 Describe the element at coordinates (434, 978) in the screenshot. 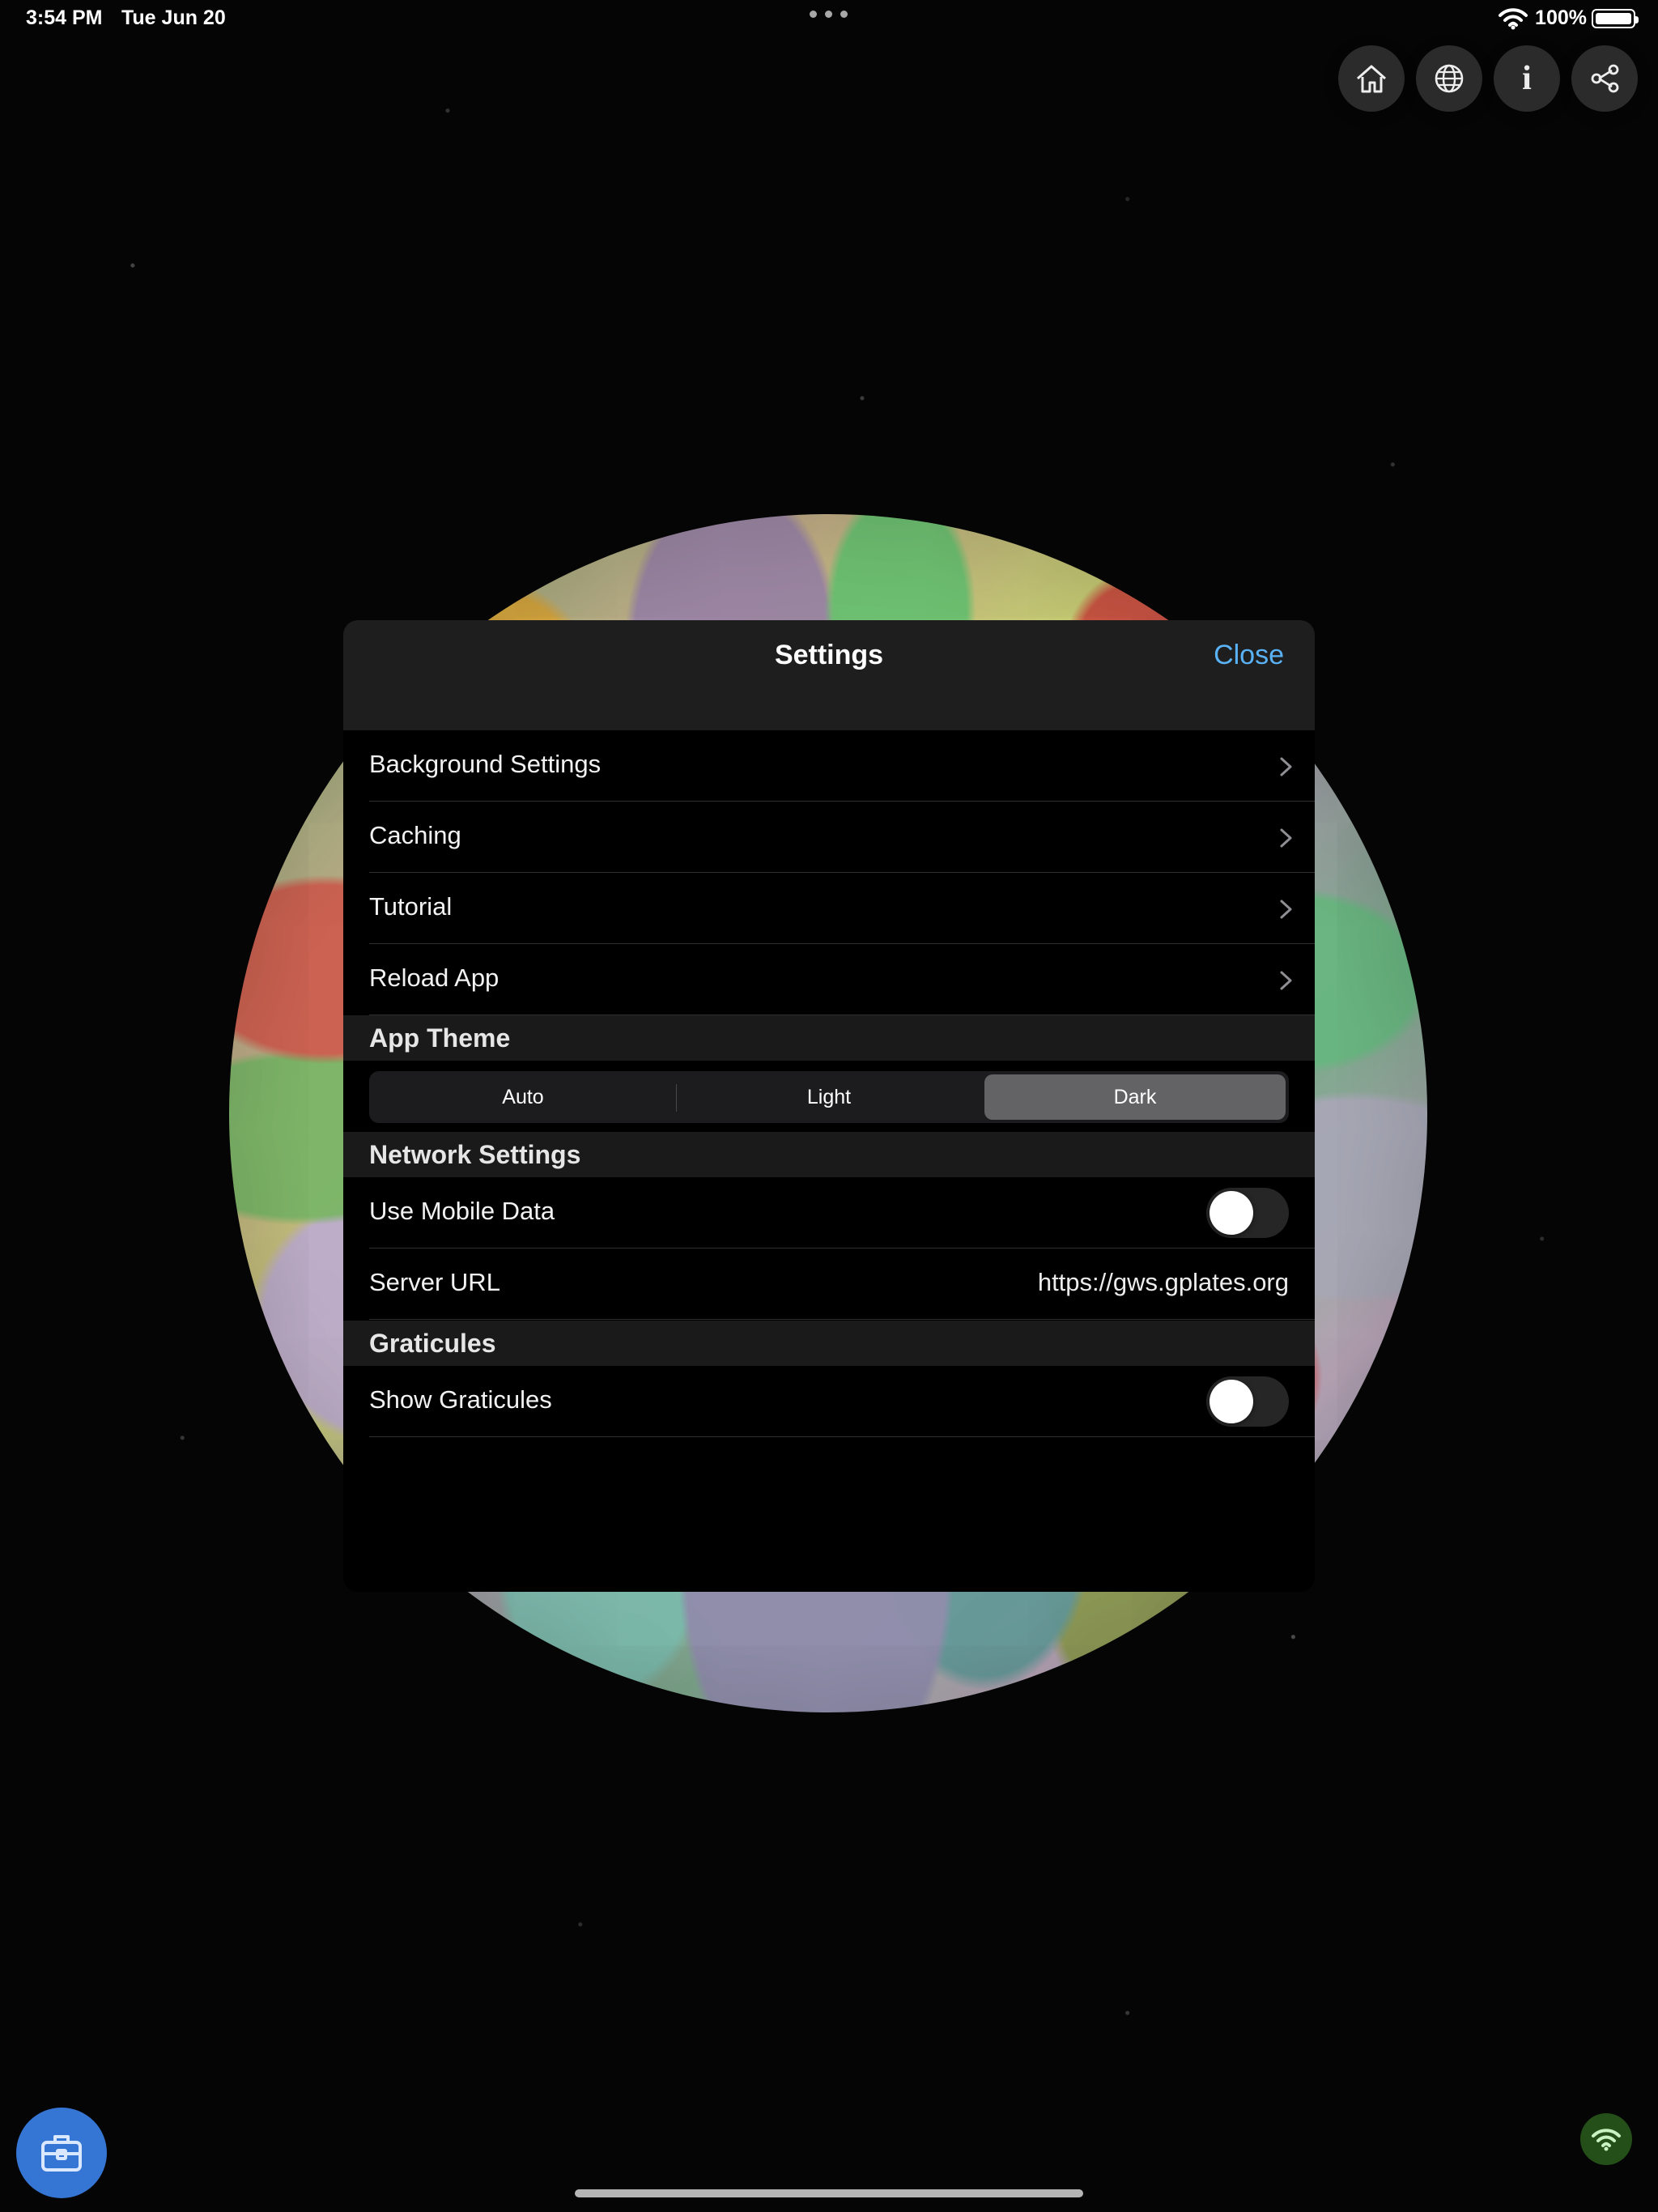

I see `reload-app-label: Reload App` at that location.